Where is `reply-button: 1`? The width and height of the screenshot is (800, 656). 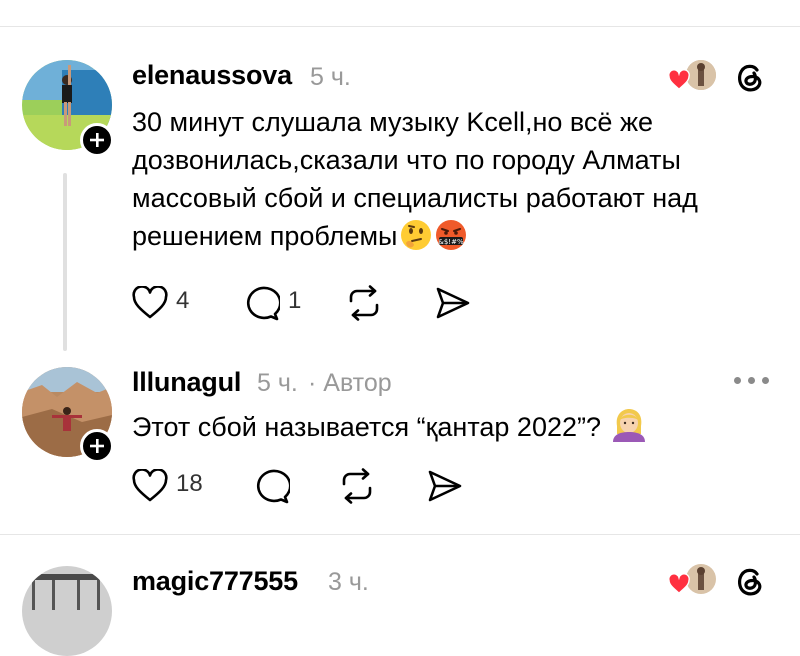
reply-button: 1 is located at coordinates (272, 303).